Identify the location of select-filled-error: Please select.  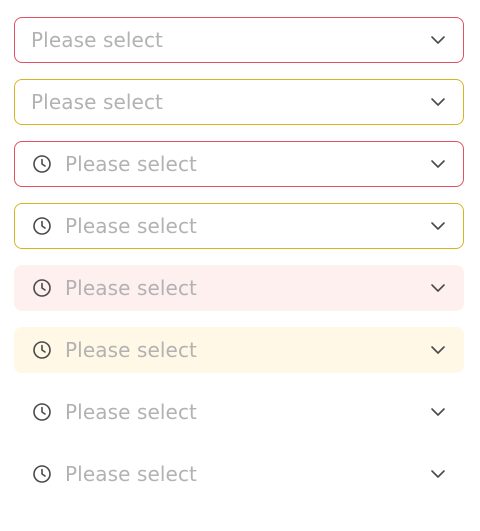
(239, 288).